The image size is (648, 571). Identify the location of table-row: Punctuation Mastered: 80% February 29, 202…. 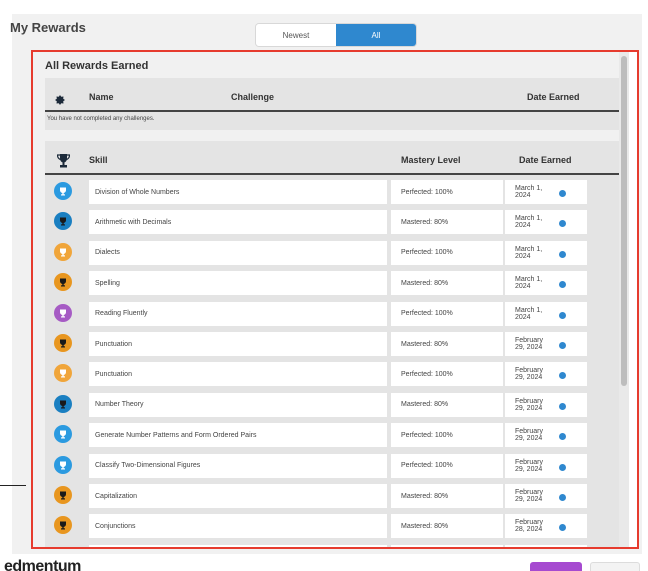
(333, 344).